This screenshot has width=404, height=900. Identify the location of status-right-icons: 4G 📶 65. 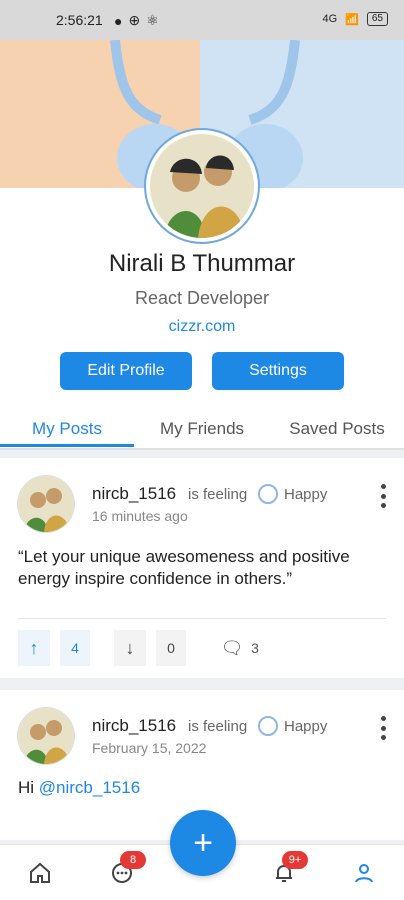
(355, 19).